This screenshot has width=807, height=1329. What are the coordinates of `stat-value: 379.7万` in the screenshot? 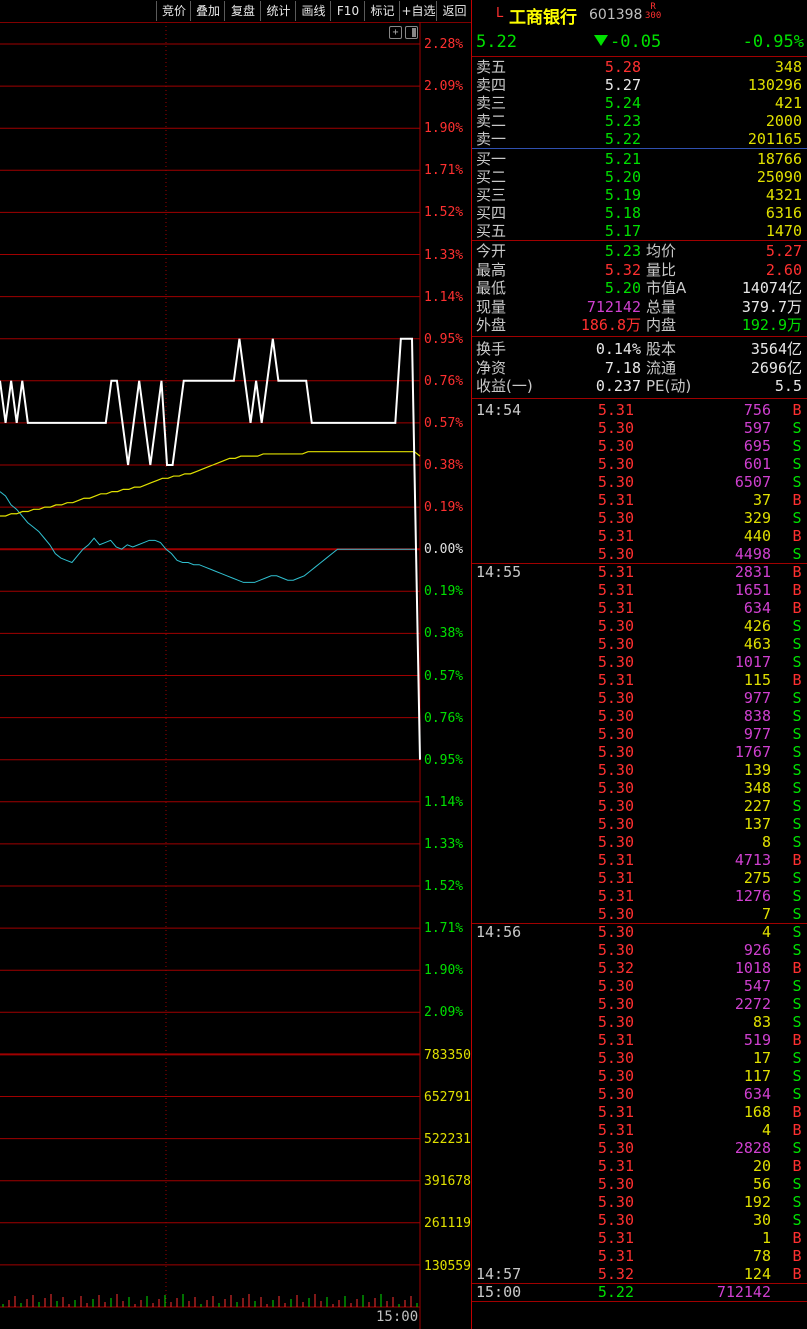 It's located at (771, 306).